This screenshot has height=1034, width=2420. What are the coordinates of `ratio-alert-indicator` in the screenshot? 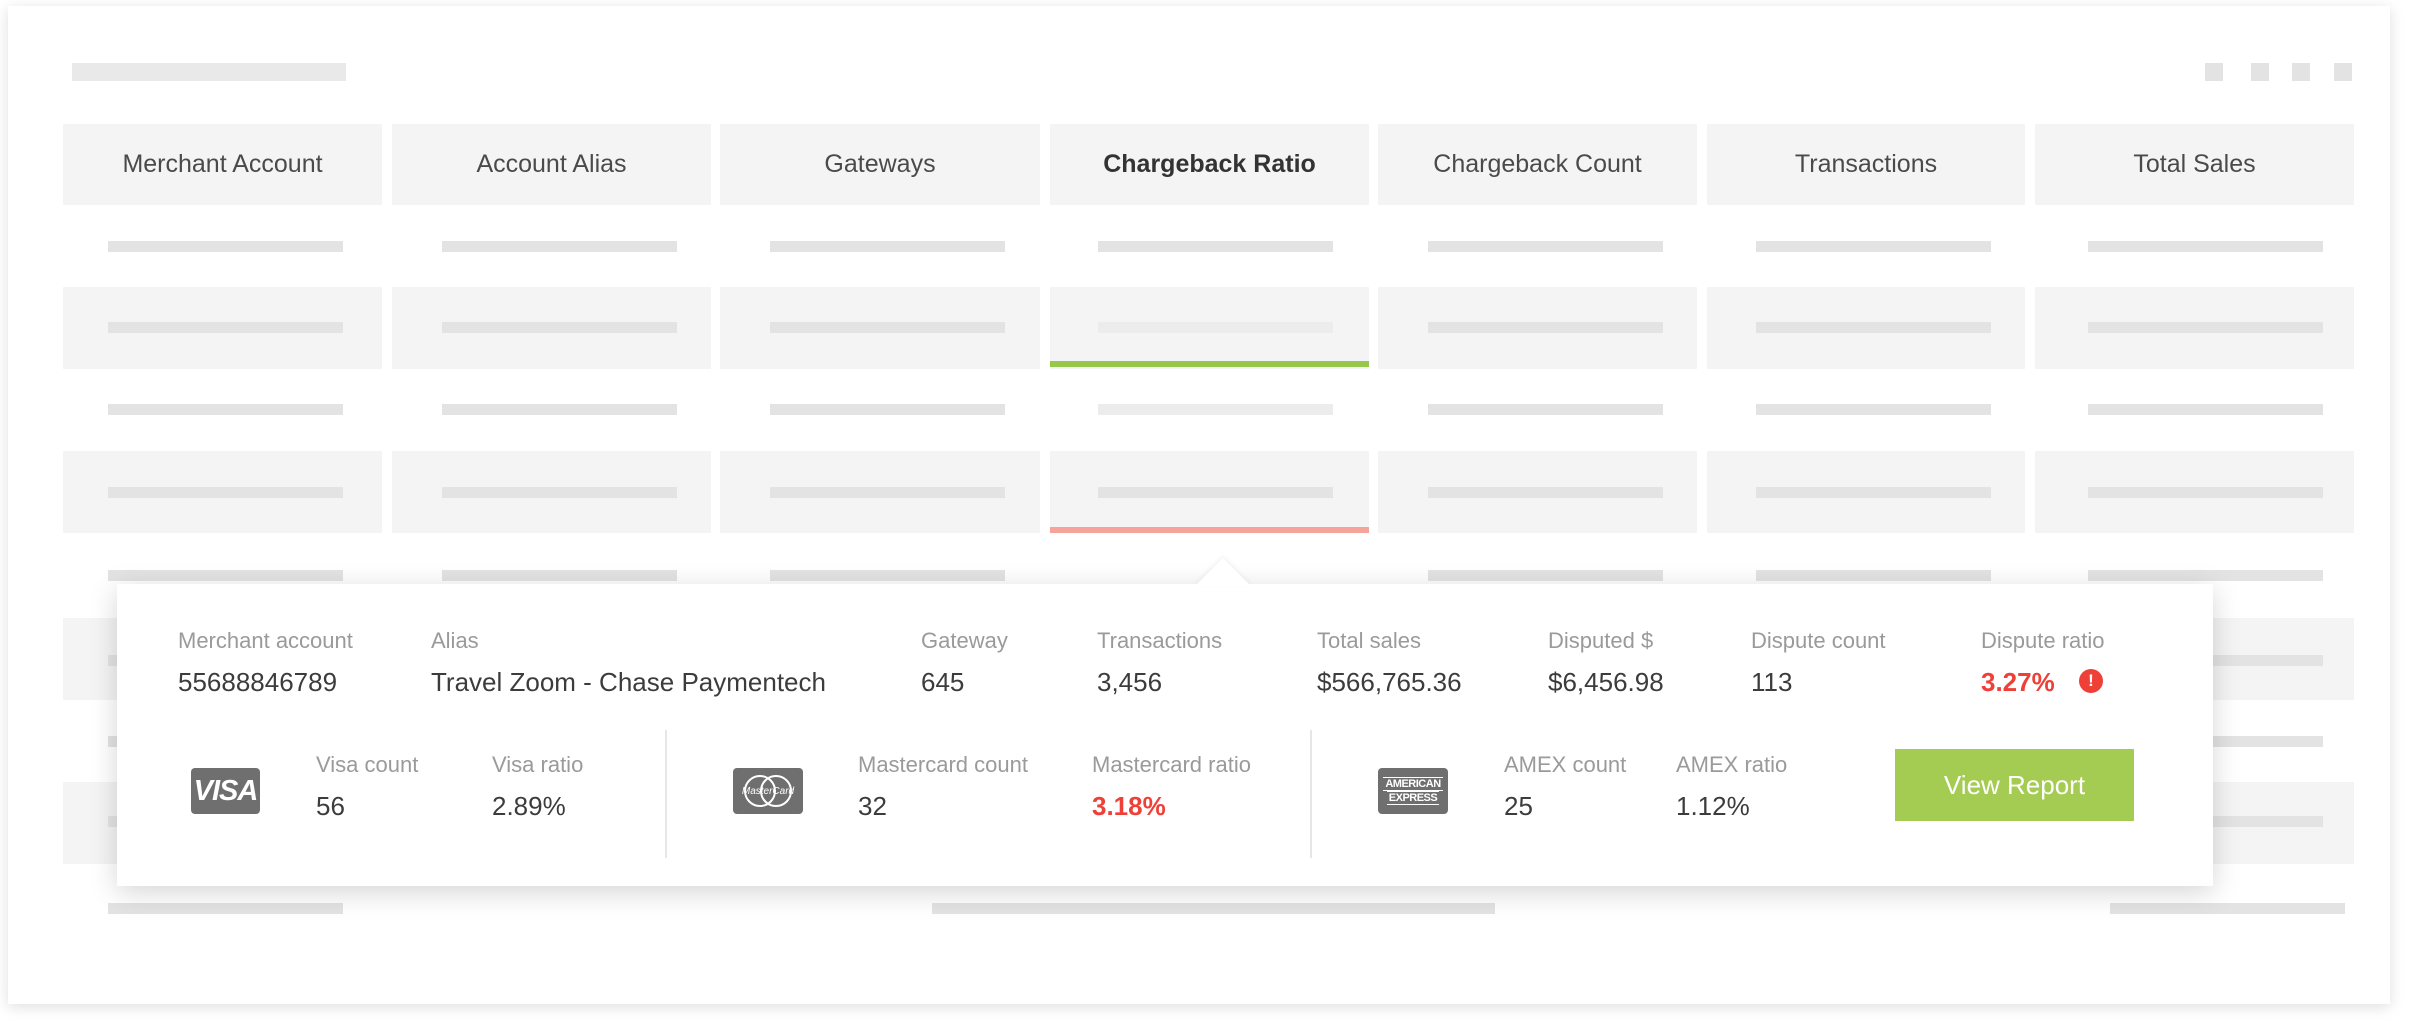 It's located at (1209, 530).